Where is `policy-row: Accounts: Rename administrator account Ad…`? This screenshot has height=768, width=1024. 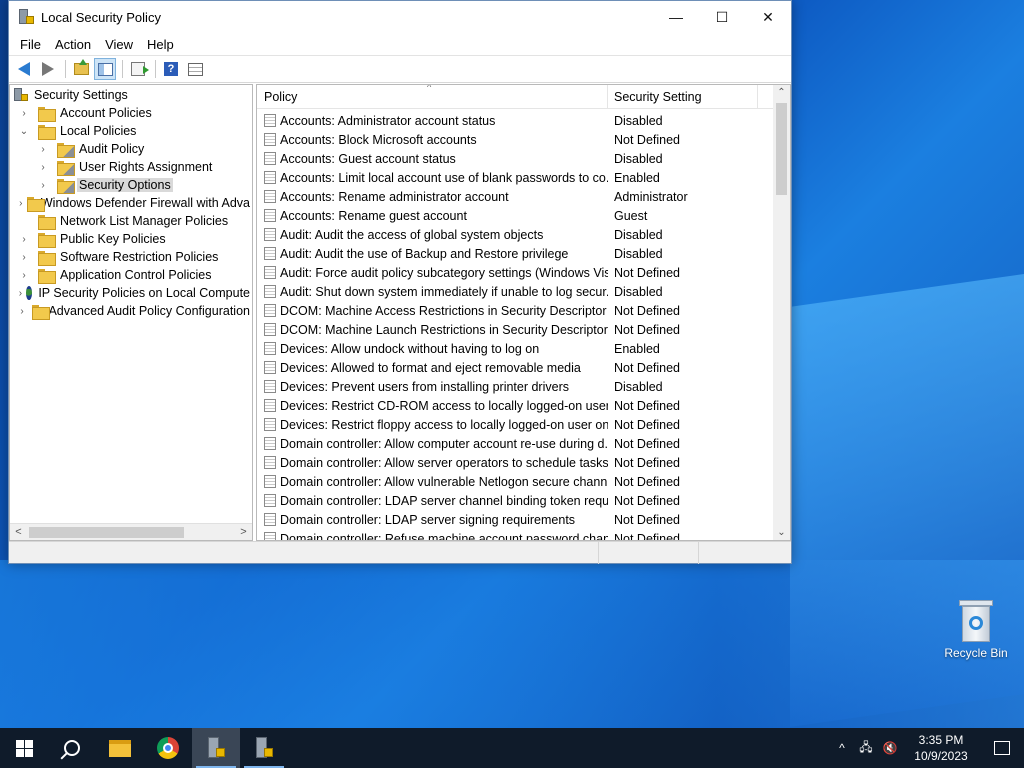 policy-row: Accounts: Rename administrator account Ad… is located at coordinates (515, 196).